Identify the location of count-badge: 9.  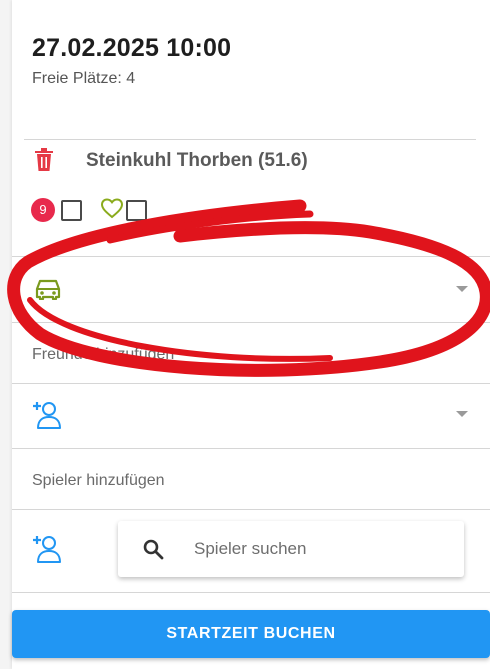
(43, 210).